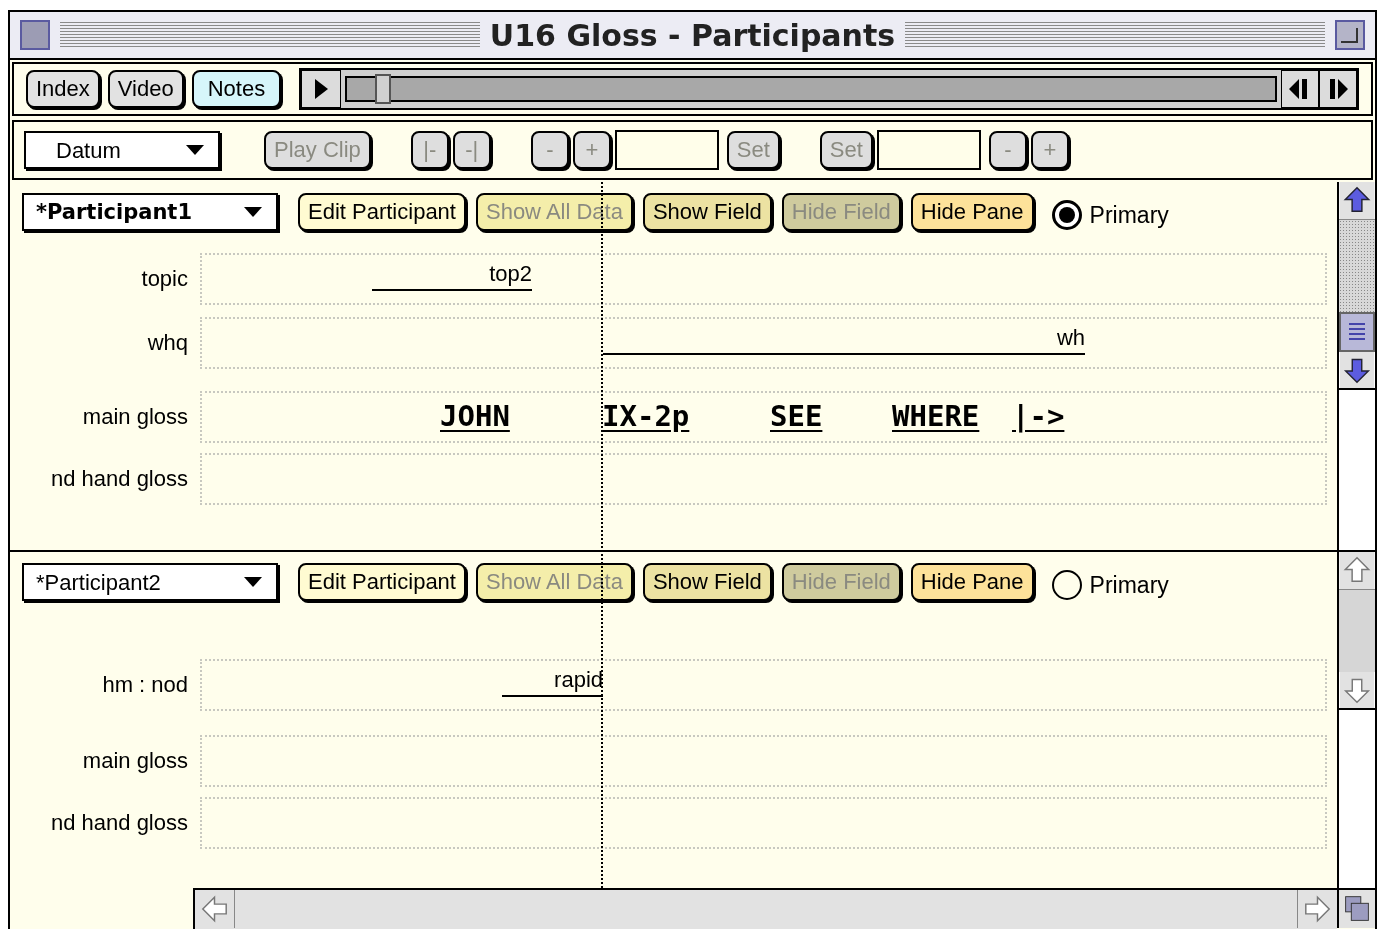 The width and height of the screenshot is (1381, 929). What do you see at coordinates (167, 343) in the screenshot?
I see `field-label: whq` at bounding box center [167, 343].